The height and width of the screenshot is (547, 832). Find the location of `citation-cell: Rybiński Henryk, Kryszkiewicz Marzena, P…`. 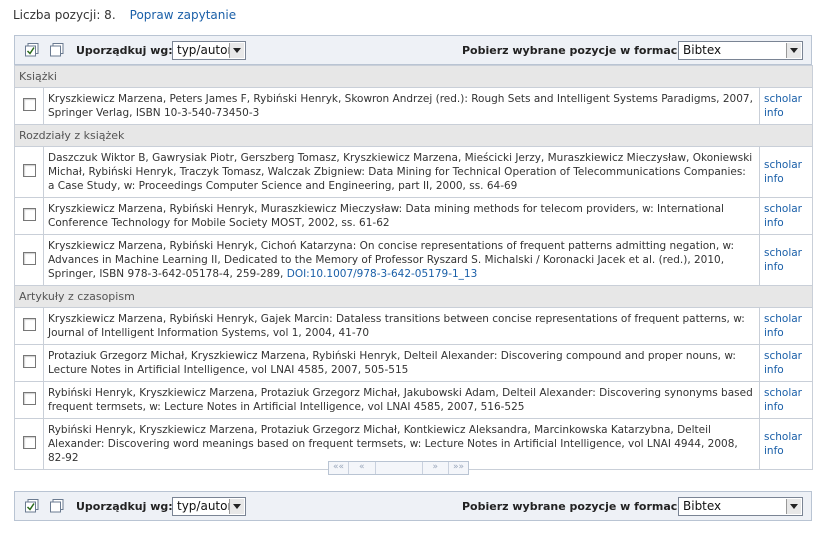

citation-cell: Rybiński Henryk, Kryszkiewicz Marzena, P… is located at coordinates (401, 400).